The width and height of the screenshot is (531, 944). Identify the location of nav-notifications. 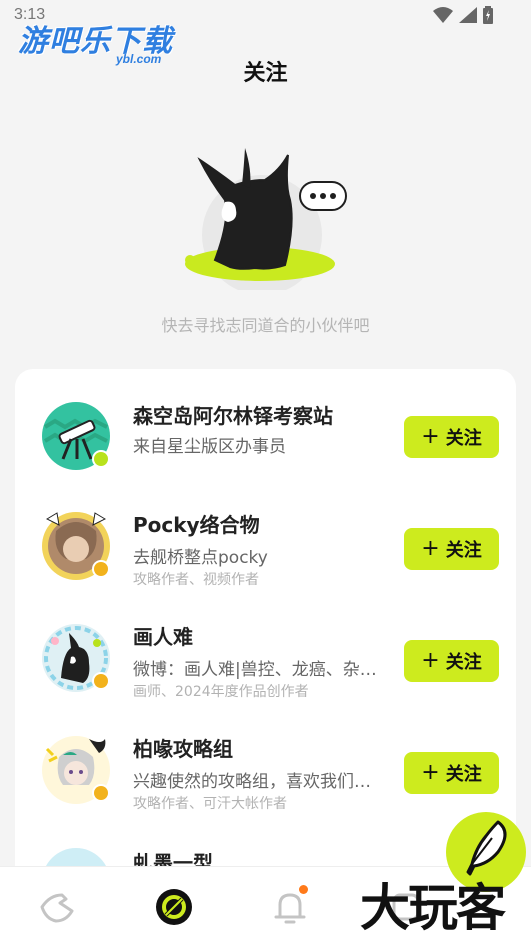
(290, 907).